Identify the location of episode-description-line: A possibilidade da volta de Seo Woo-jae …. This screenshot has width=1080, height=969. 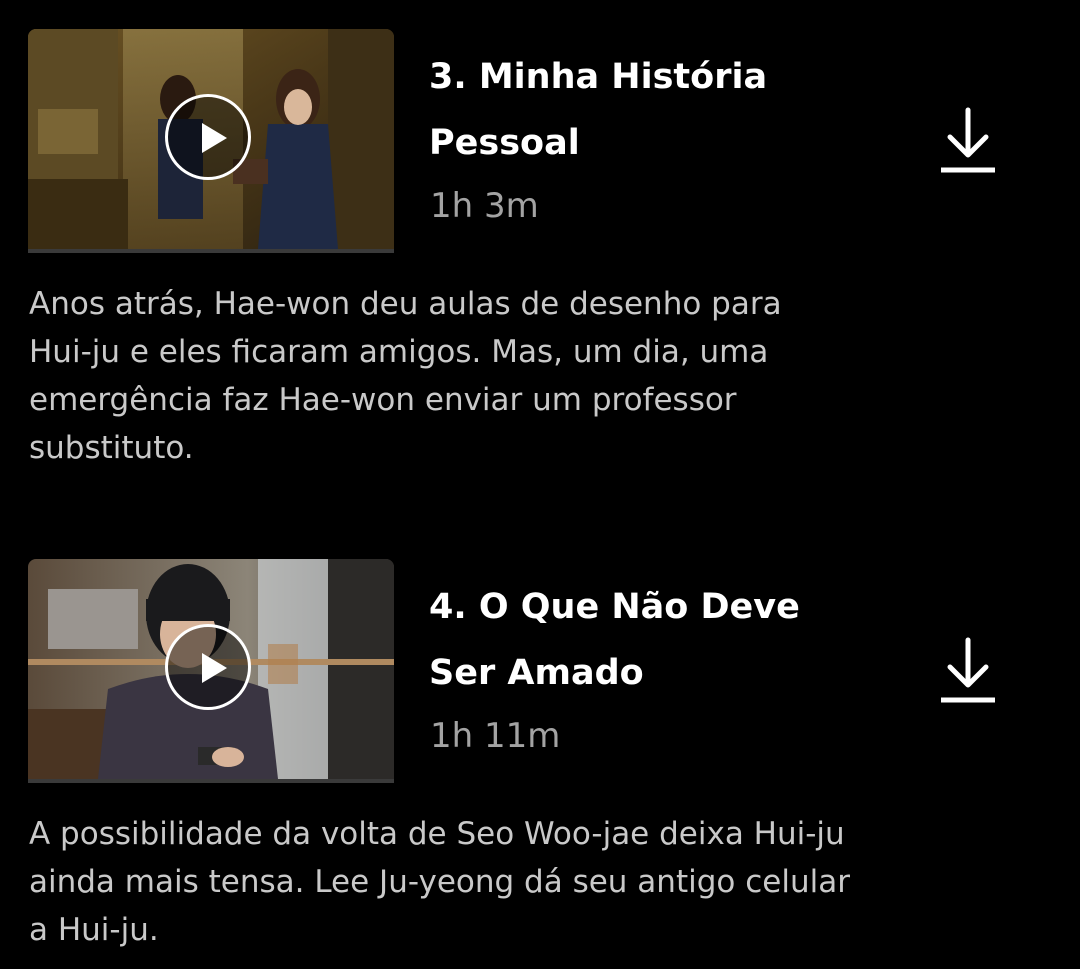
(437, 834).